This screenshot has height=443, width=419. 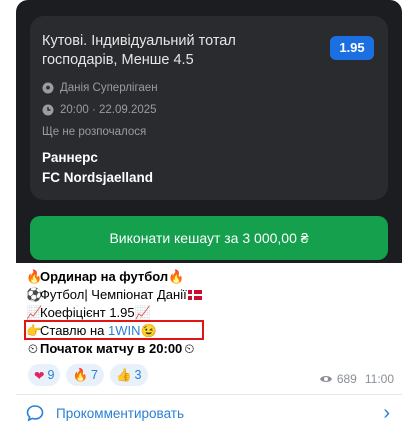 What do you see at coordinates (87, 312) in the screenshot?
I see `odds-text: Коефіцієнт 1.95` at bounding box center [87, 312].